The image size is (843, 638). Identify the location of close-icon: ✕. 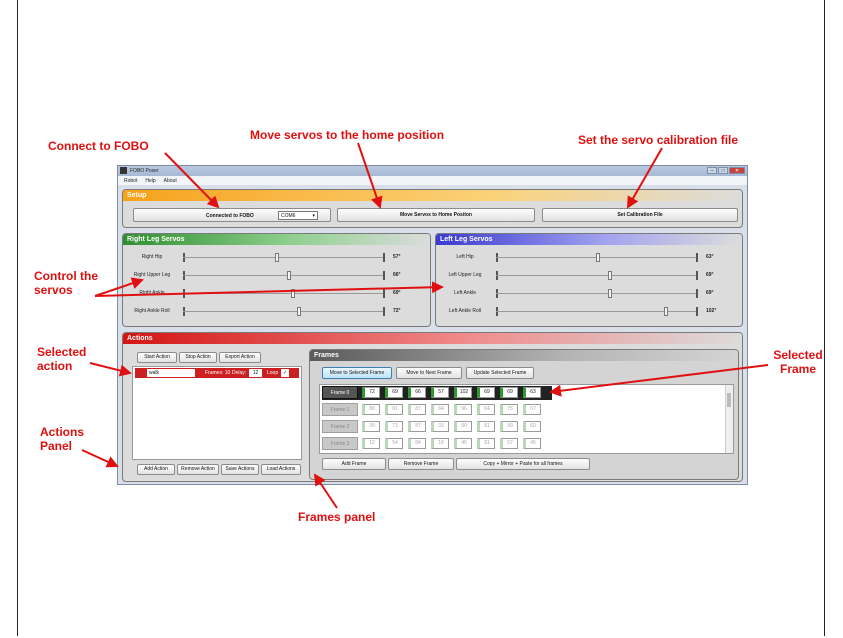
(737, 170).